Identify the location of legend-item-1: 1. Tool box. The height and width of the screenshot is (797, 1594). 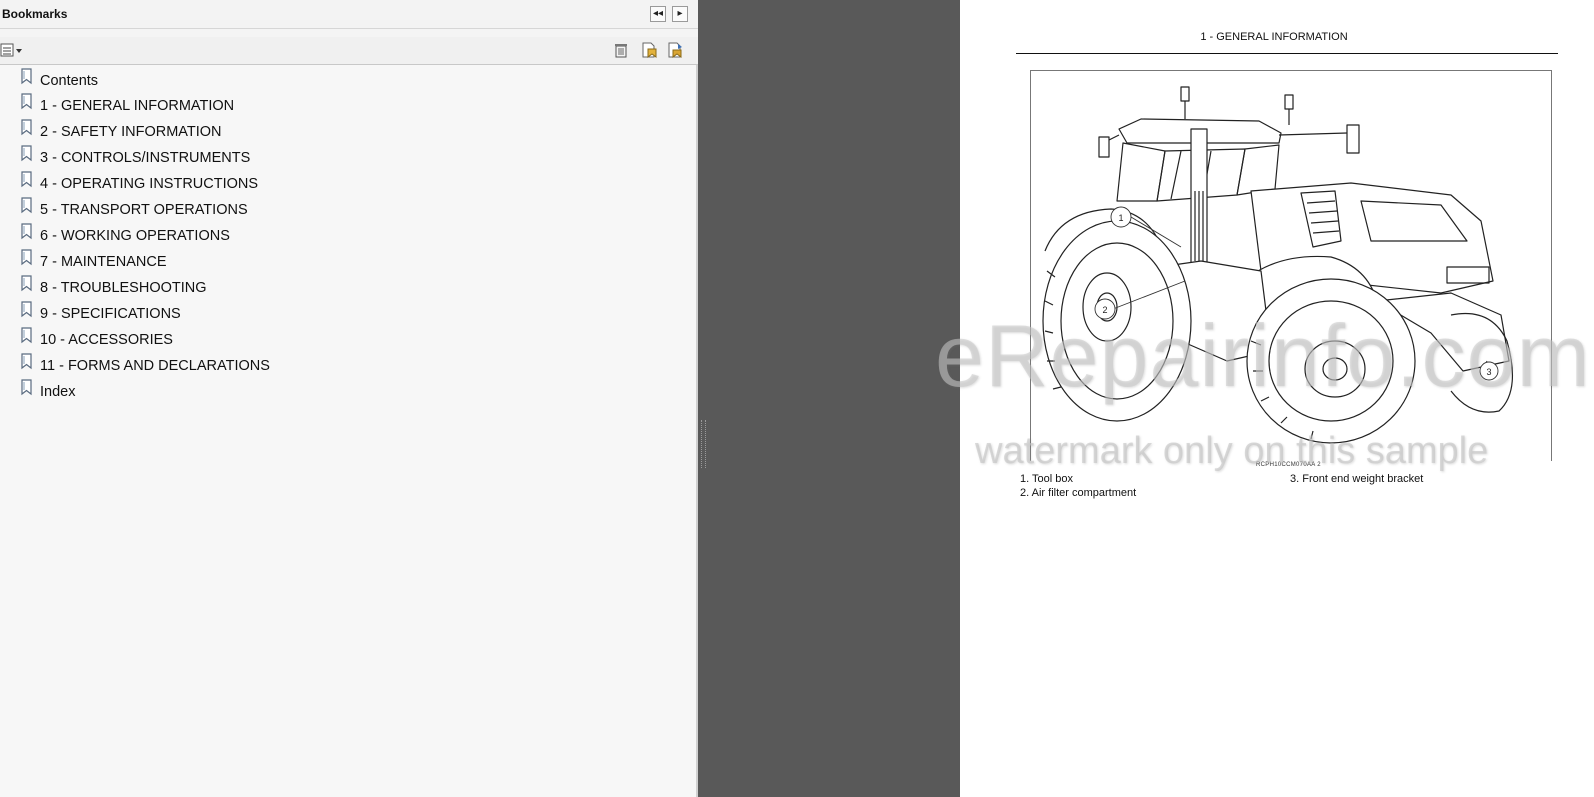
(1046, 479).